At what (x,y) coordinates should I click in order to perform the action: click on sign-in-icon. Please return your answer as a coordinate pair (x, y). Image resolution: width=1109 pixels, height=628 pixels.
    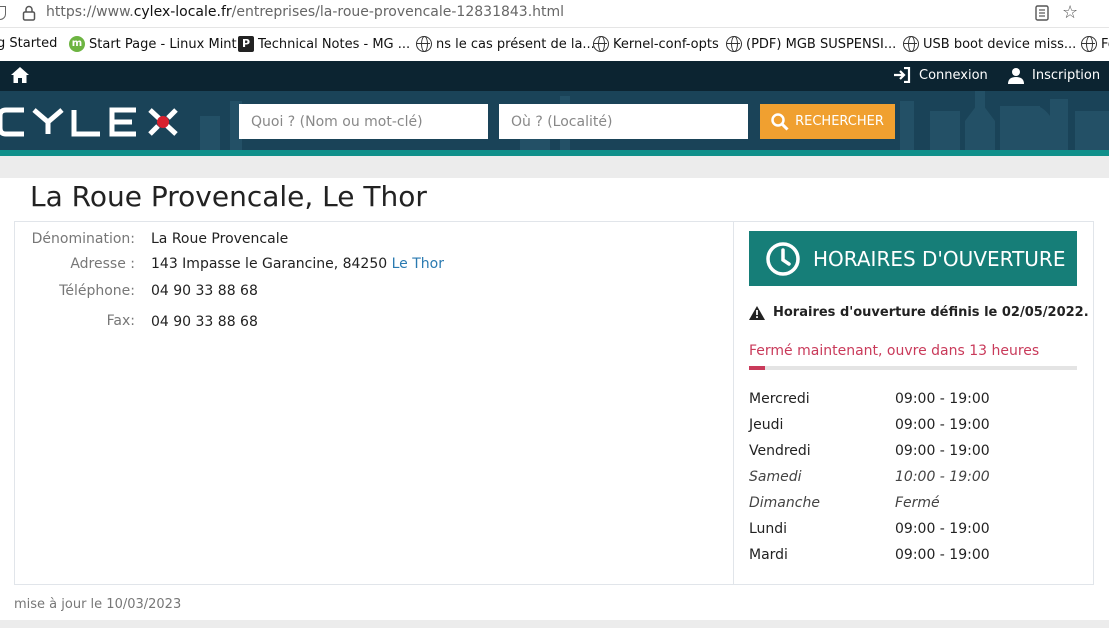
    Looking at the image, I should click on (902, 75).